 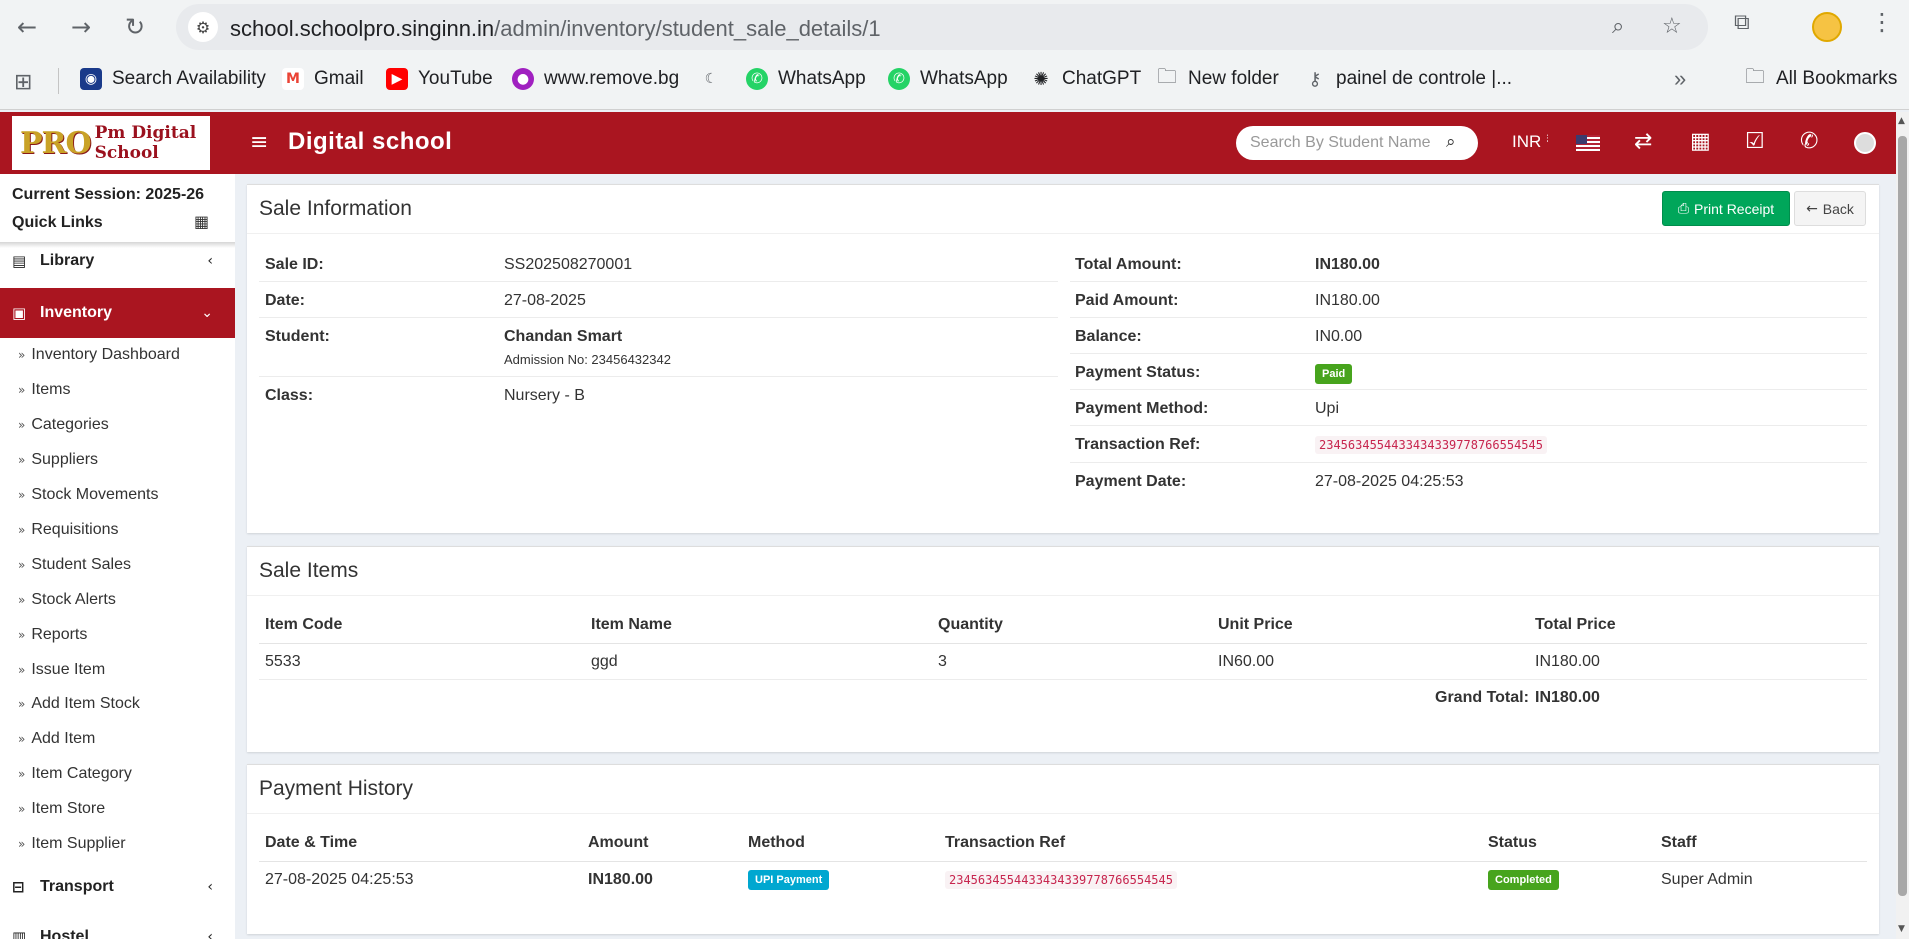 What do you see at coordinates (587, 359) in the screenshot?
I see `admission-number: Admission No: 23456432342` at bounding box center [587, 359].